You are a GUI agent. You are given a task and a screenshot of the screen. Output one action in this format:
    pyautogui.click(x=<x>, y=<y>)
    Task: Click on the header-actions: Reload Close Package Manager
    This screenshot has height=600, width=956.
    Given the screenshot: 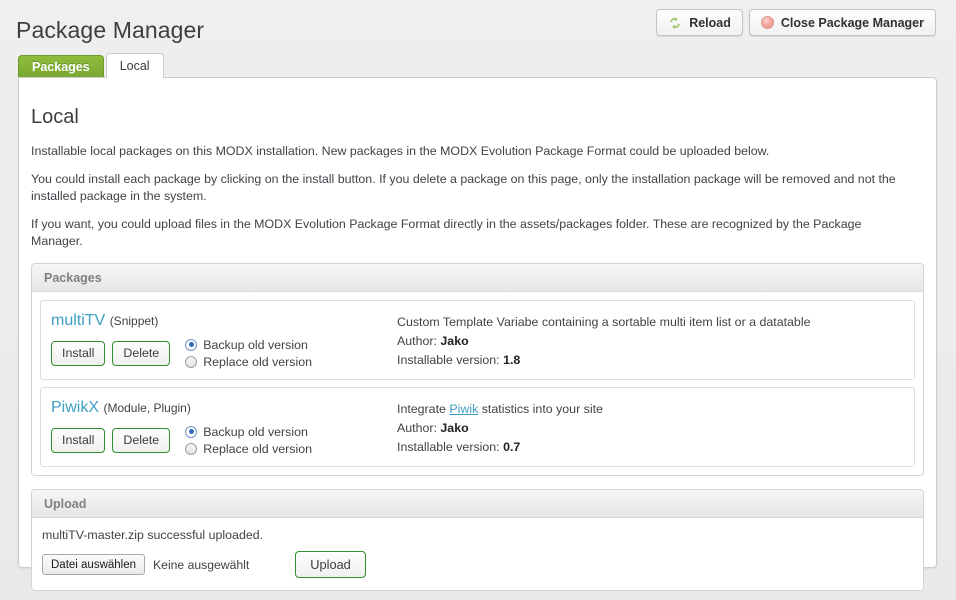 What is the action you would take?
    pyautogui.click(x=796, y=22)
    